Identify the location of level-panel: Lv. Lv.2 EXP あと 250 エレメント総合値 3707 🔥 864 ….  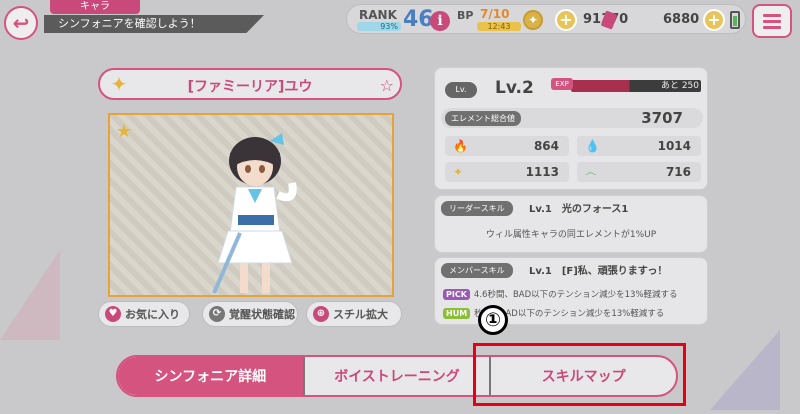
(571, 128).